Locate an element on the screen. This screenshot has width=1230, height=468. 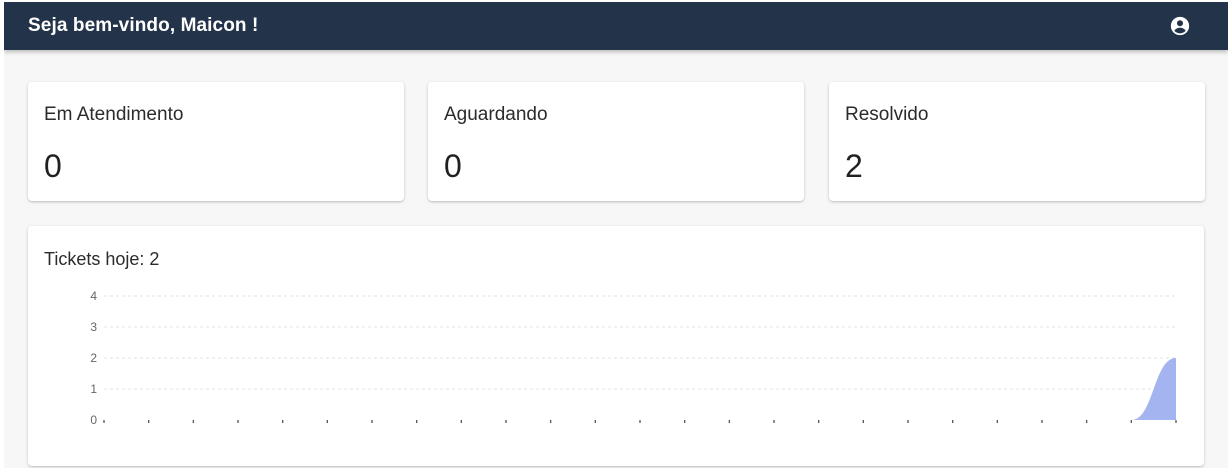
stat-label: Resolvido is located at coordinates (887, 114).